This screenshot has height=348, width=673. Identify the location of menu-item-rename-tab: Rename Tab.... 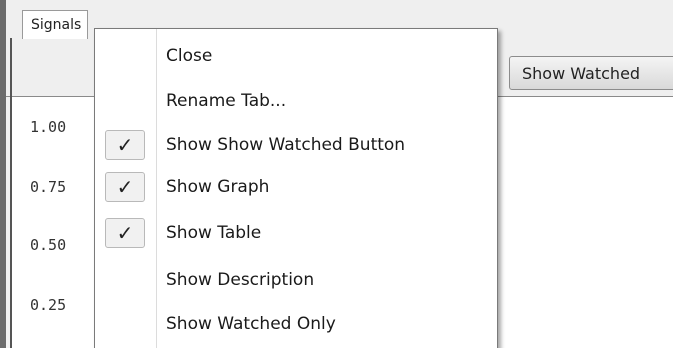
(296, 101).